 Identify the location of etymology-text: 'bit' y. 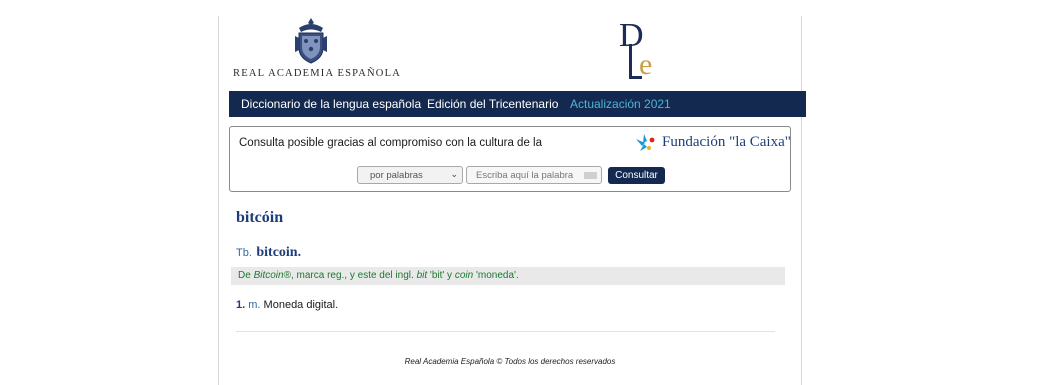
(441, 275).